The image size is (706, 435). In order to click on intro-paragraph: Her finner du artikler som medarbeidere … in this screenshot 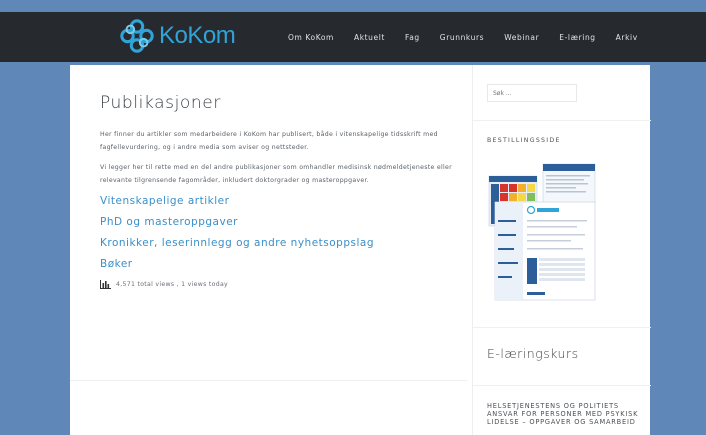, I will do `click(269, 141)`.